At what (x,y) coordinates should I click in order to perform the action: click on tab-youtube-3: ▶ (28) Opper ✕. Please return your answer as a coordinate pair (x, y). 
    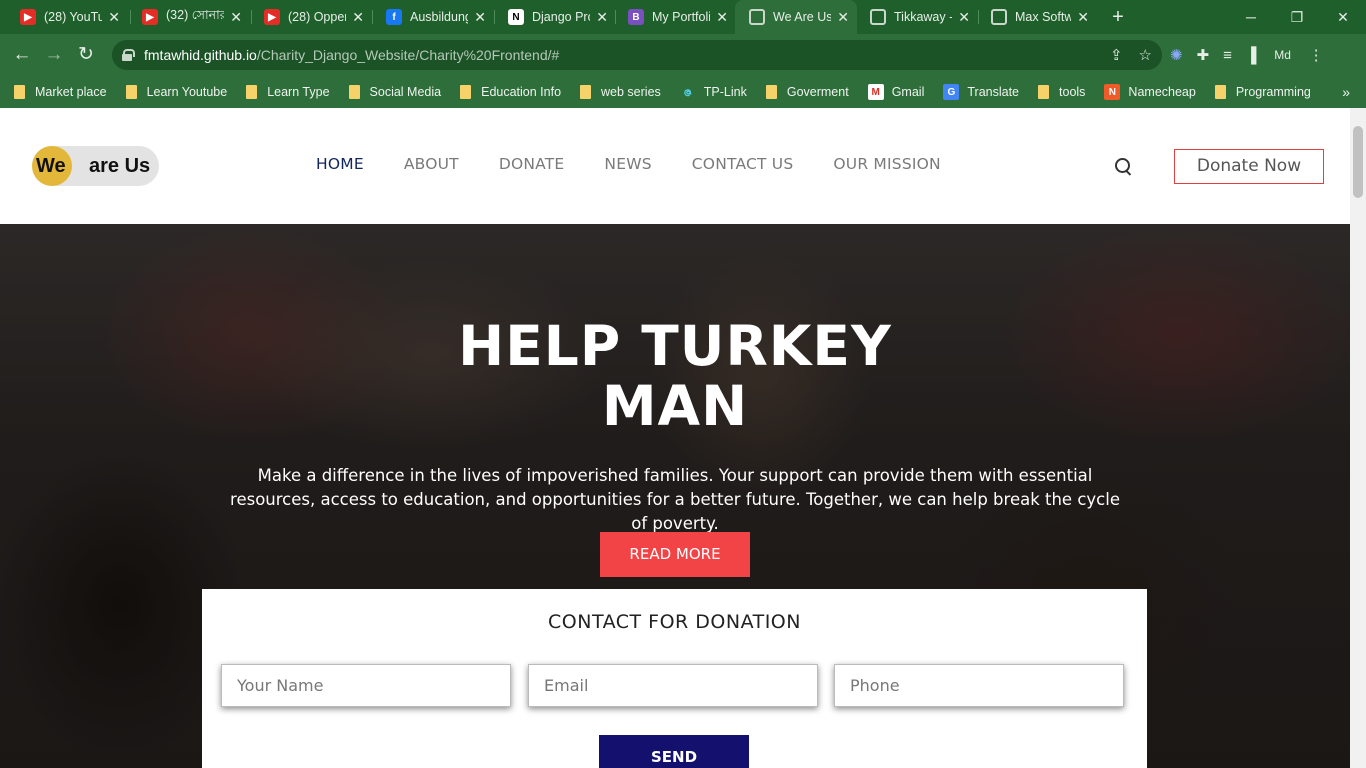
    Looking at the image, I should click on (311, 17).